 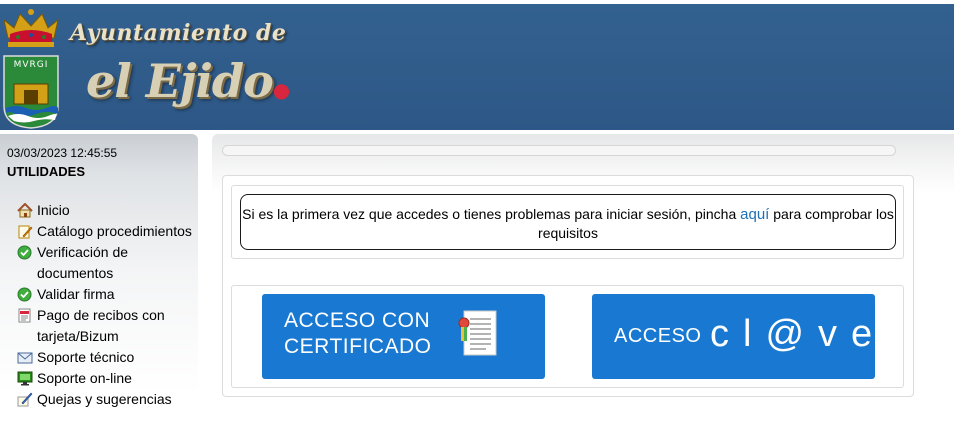 What do you see at coordinates (46, 171) in the screenshot?
I see `sidebar-section-title: UTILIDADES` at bounding box center [46, 171].